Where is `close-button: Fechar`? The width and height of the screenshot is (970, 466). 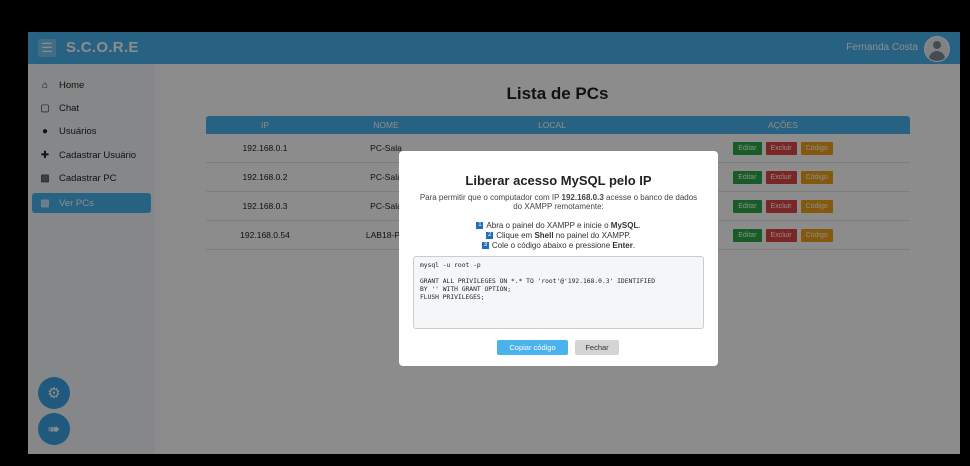
close-button: Fechar is located at coordinates (597, 347).